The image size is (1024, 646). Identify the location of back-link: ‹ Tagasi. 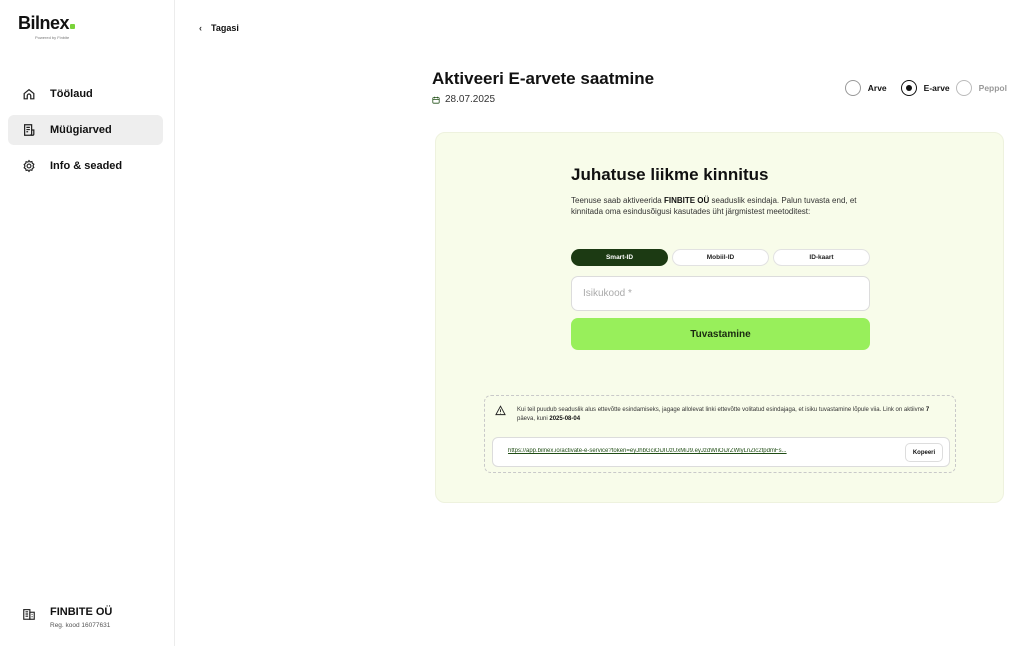
(219, 28).